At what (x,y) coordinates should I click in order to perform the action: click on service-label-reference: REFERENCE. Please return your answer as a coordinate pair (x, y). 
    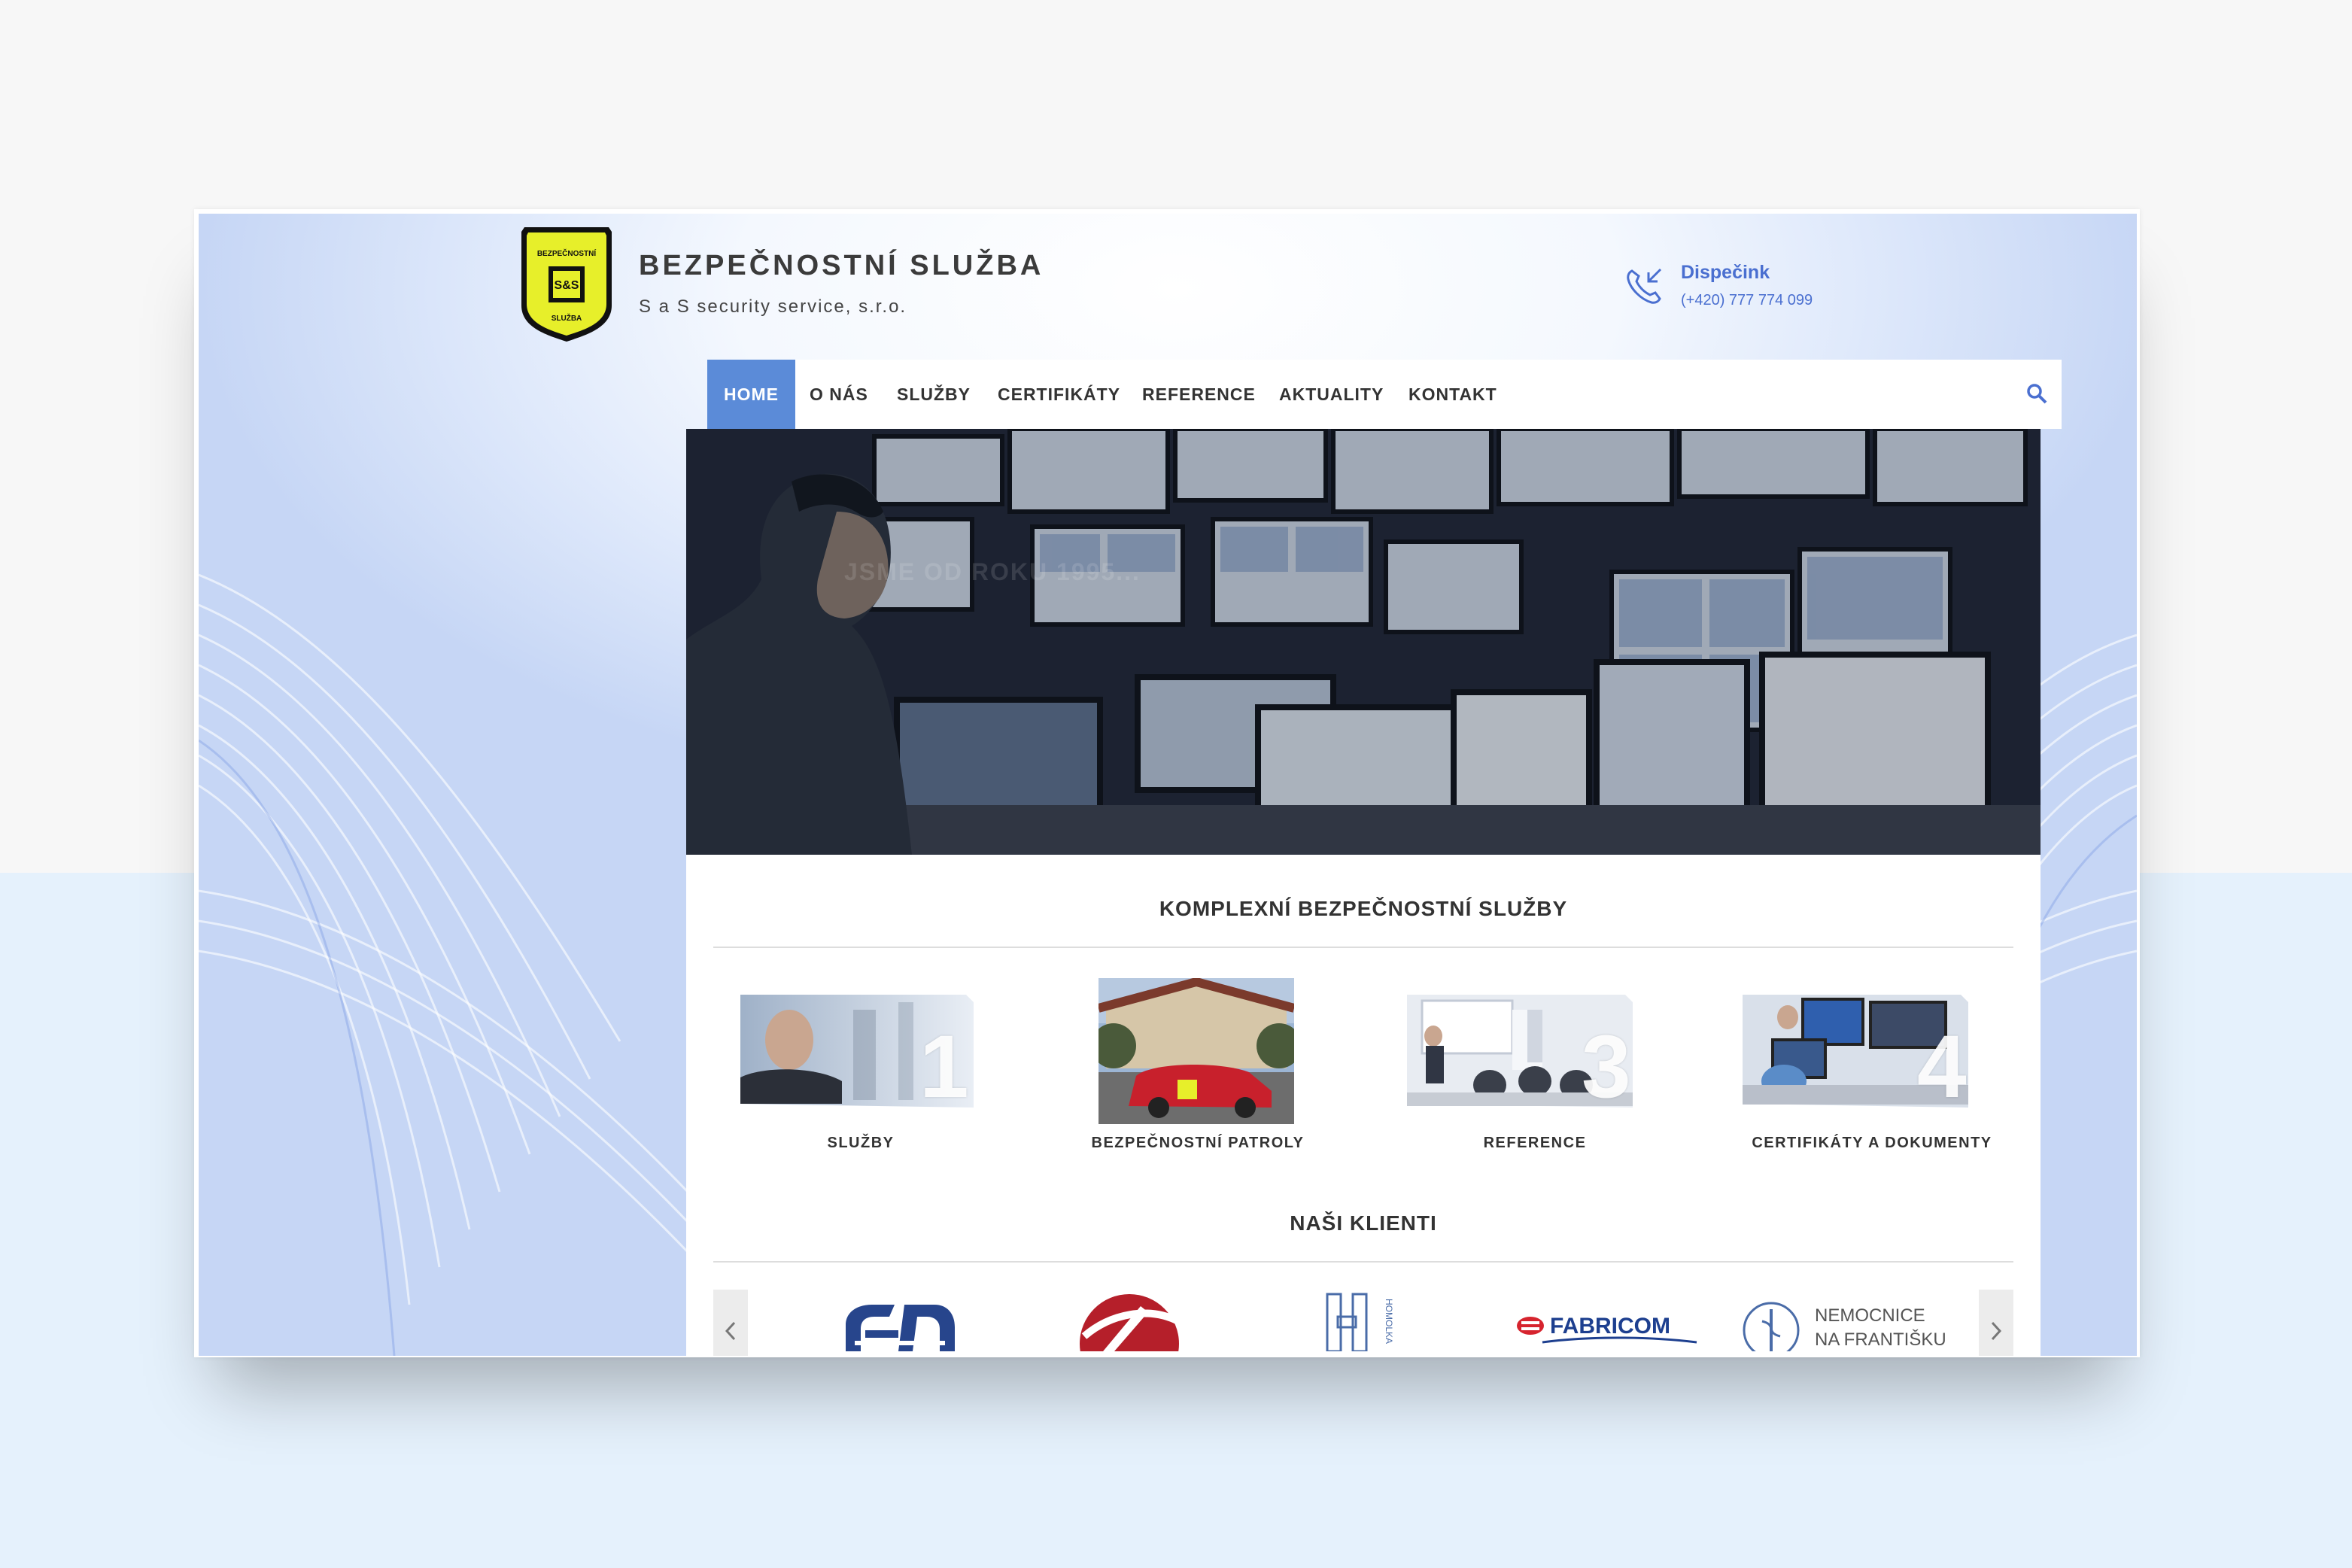
    Looking at the image, I should click on (1535, 1143).